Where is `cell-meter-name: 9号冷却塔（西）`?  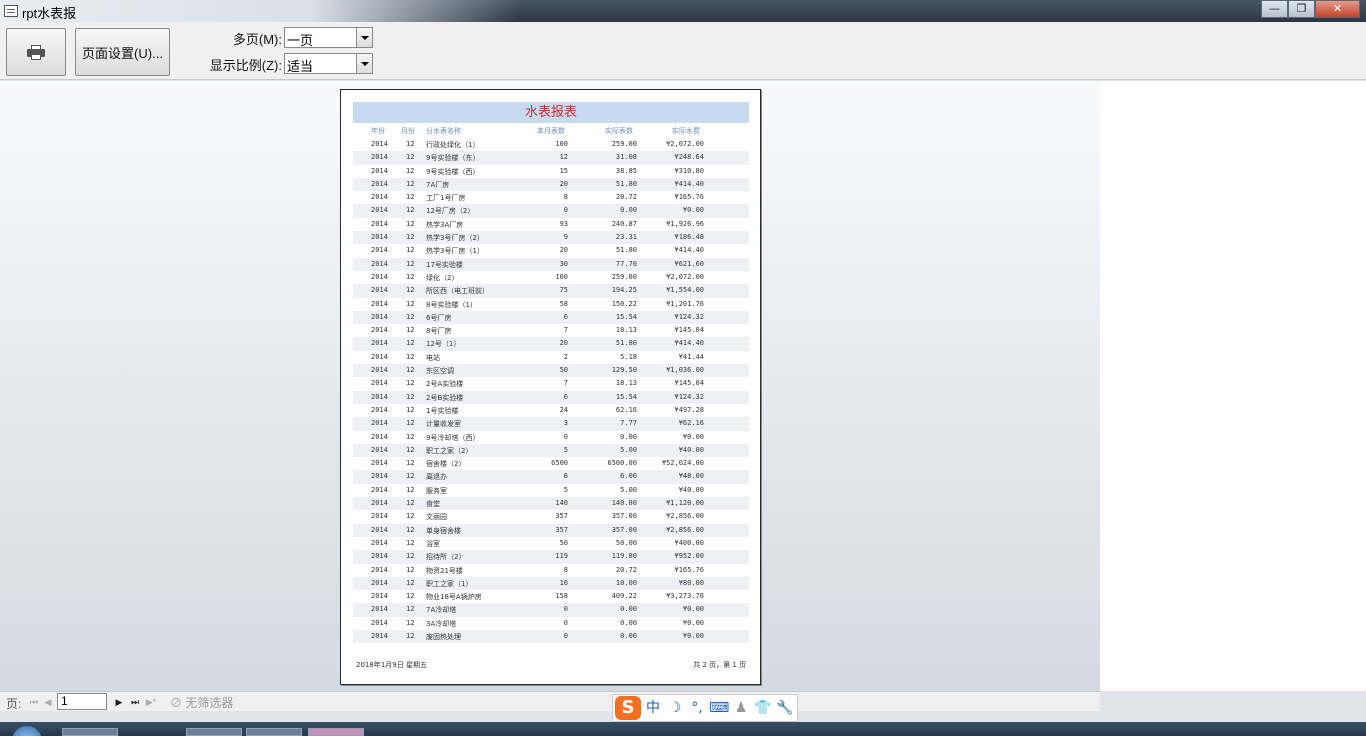
cell-meter-name: 9号冷却塔（西） is located at coordinates (453, 437).